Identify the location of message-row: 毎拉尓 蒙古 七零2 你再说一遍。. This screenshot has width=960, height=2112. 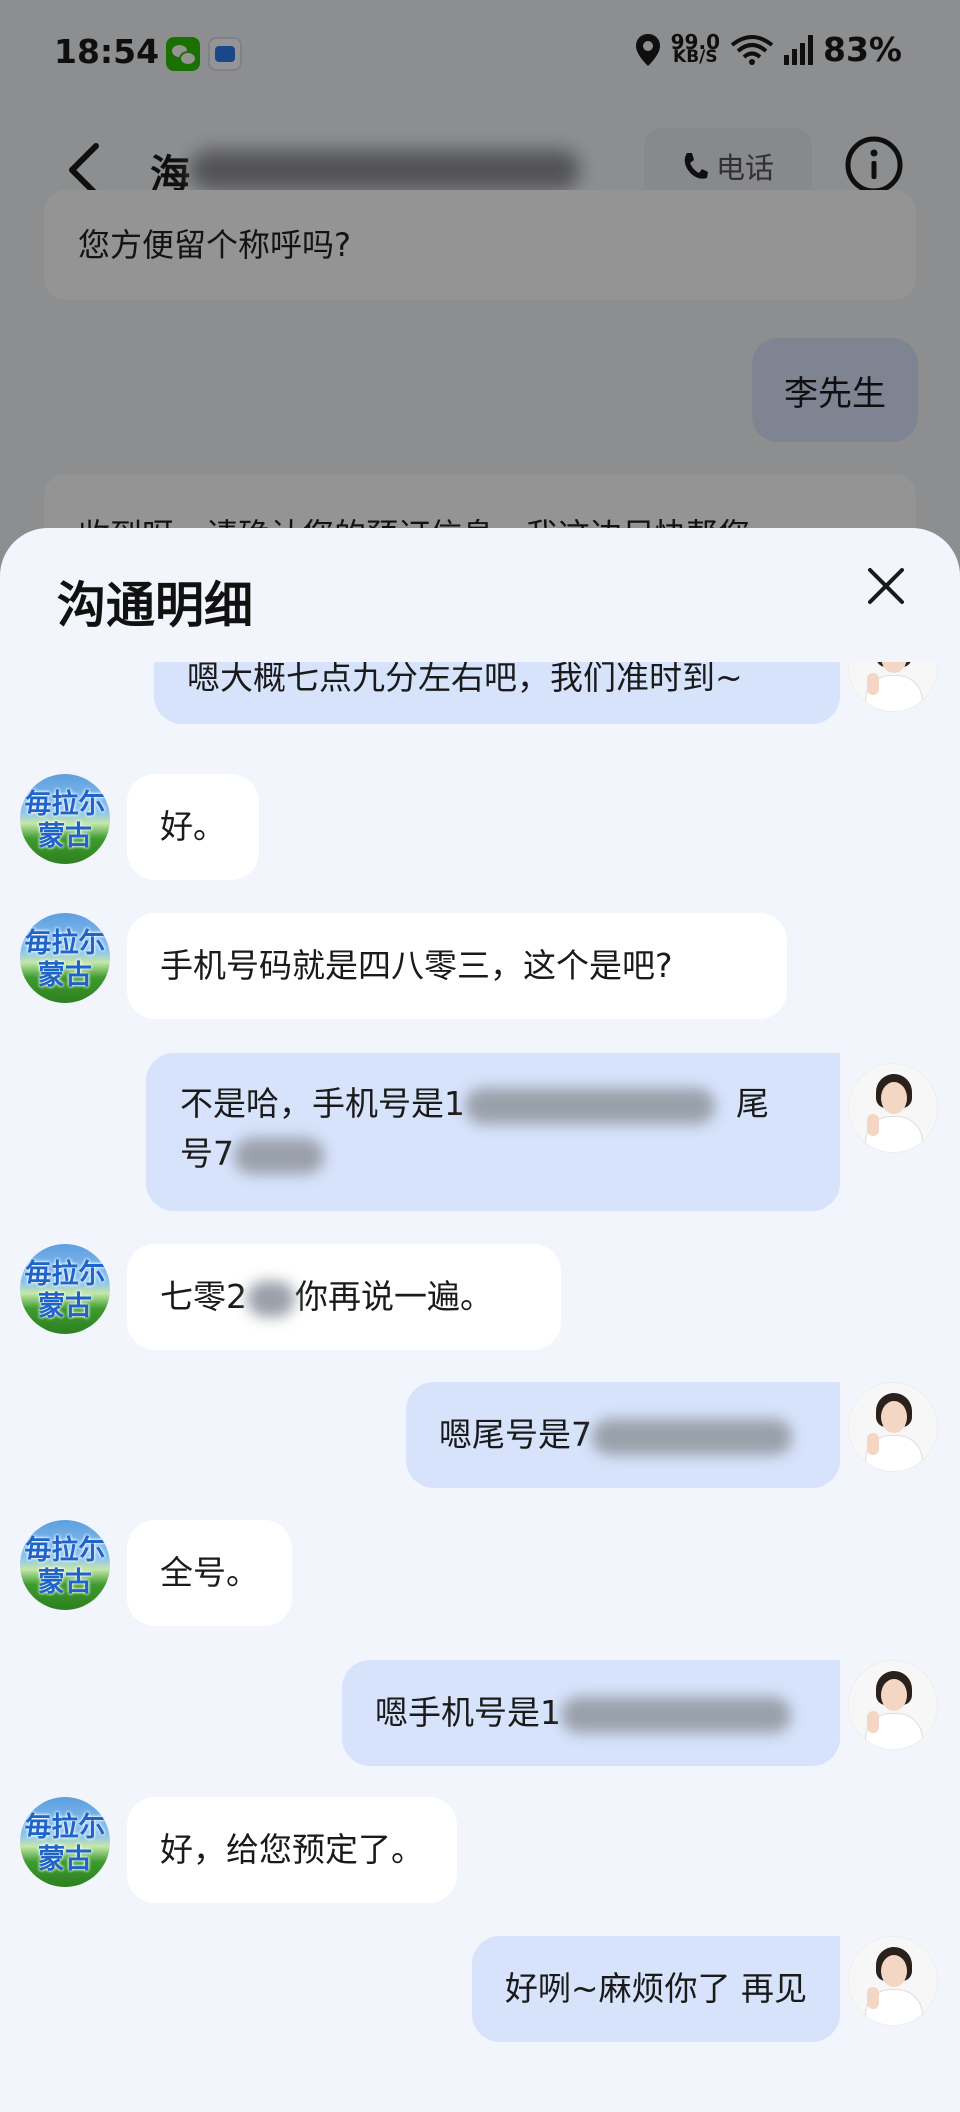
(480, 1299).